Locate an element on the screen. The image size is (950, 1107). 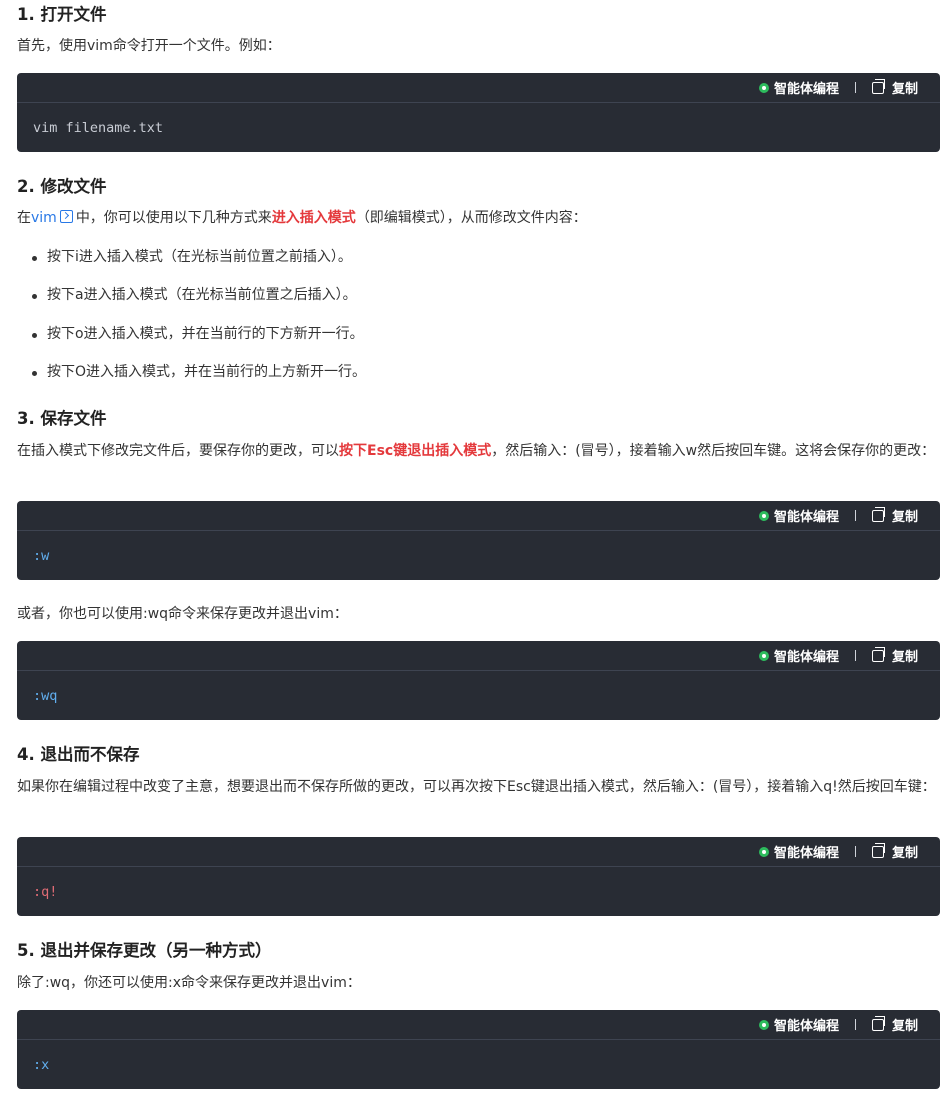
code-block: 智能体编程 复制 :x is located at coordinates (478, 1049).